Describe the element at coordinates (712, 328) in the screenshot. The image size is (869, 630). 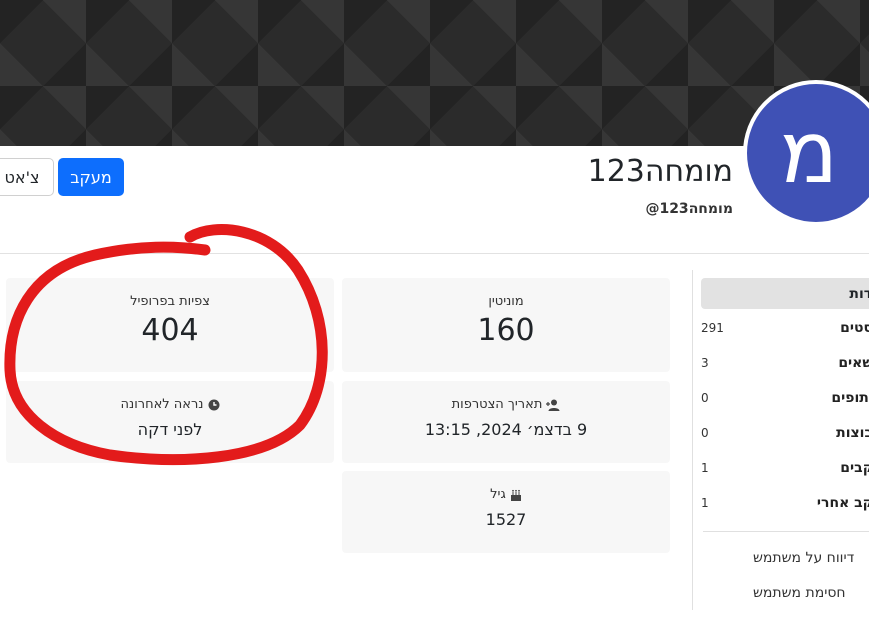
I see `sidebar-item-count: 291` at that location.